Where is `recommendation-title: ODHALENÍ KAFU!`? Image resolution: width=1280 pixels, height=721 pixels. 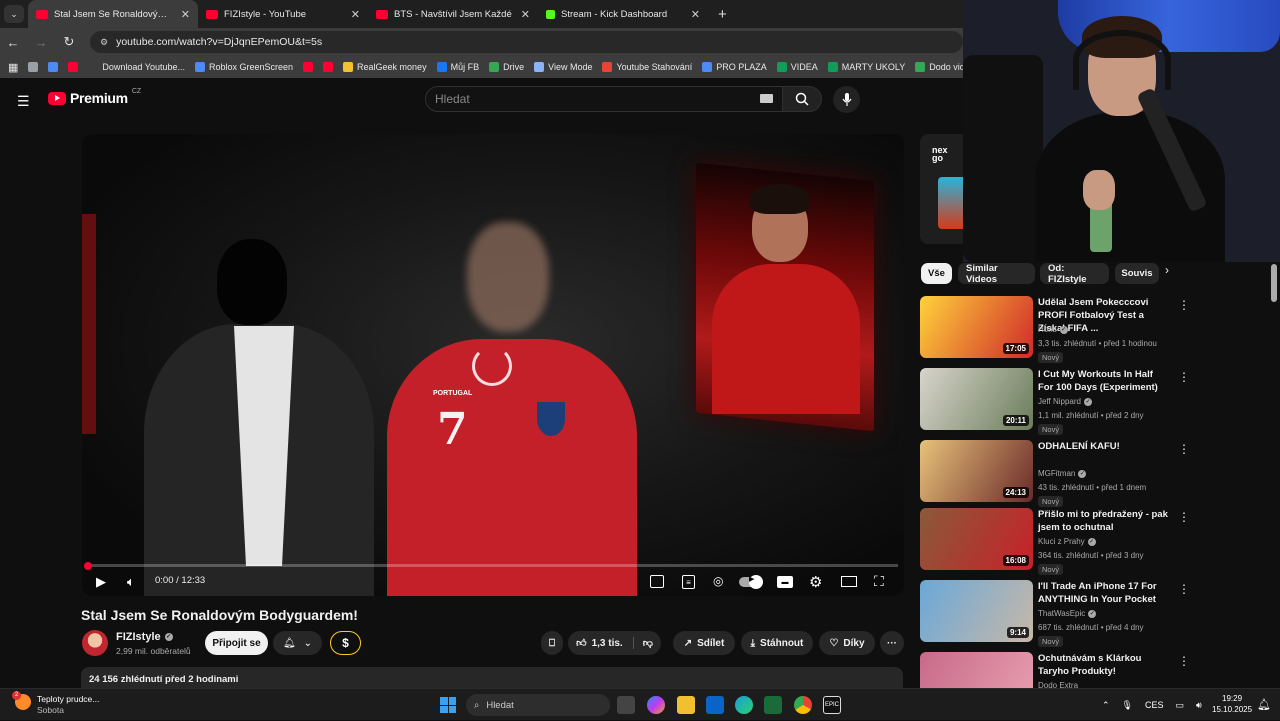 recommendation-title: ODHALENÍ KAFU! is located at coordinates (1104, 446).